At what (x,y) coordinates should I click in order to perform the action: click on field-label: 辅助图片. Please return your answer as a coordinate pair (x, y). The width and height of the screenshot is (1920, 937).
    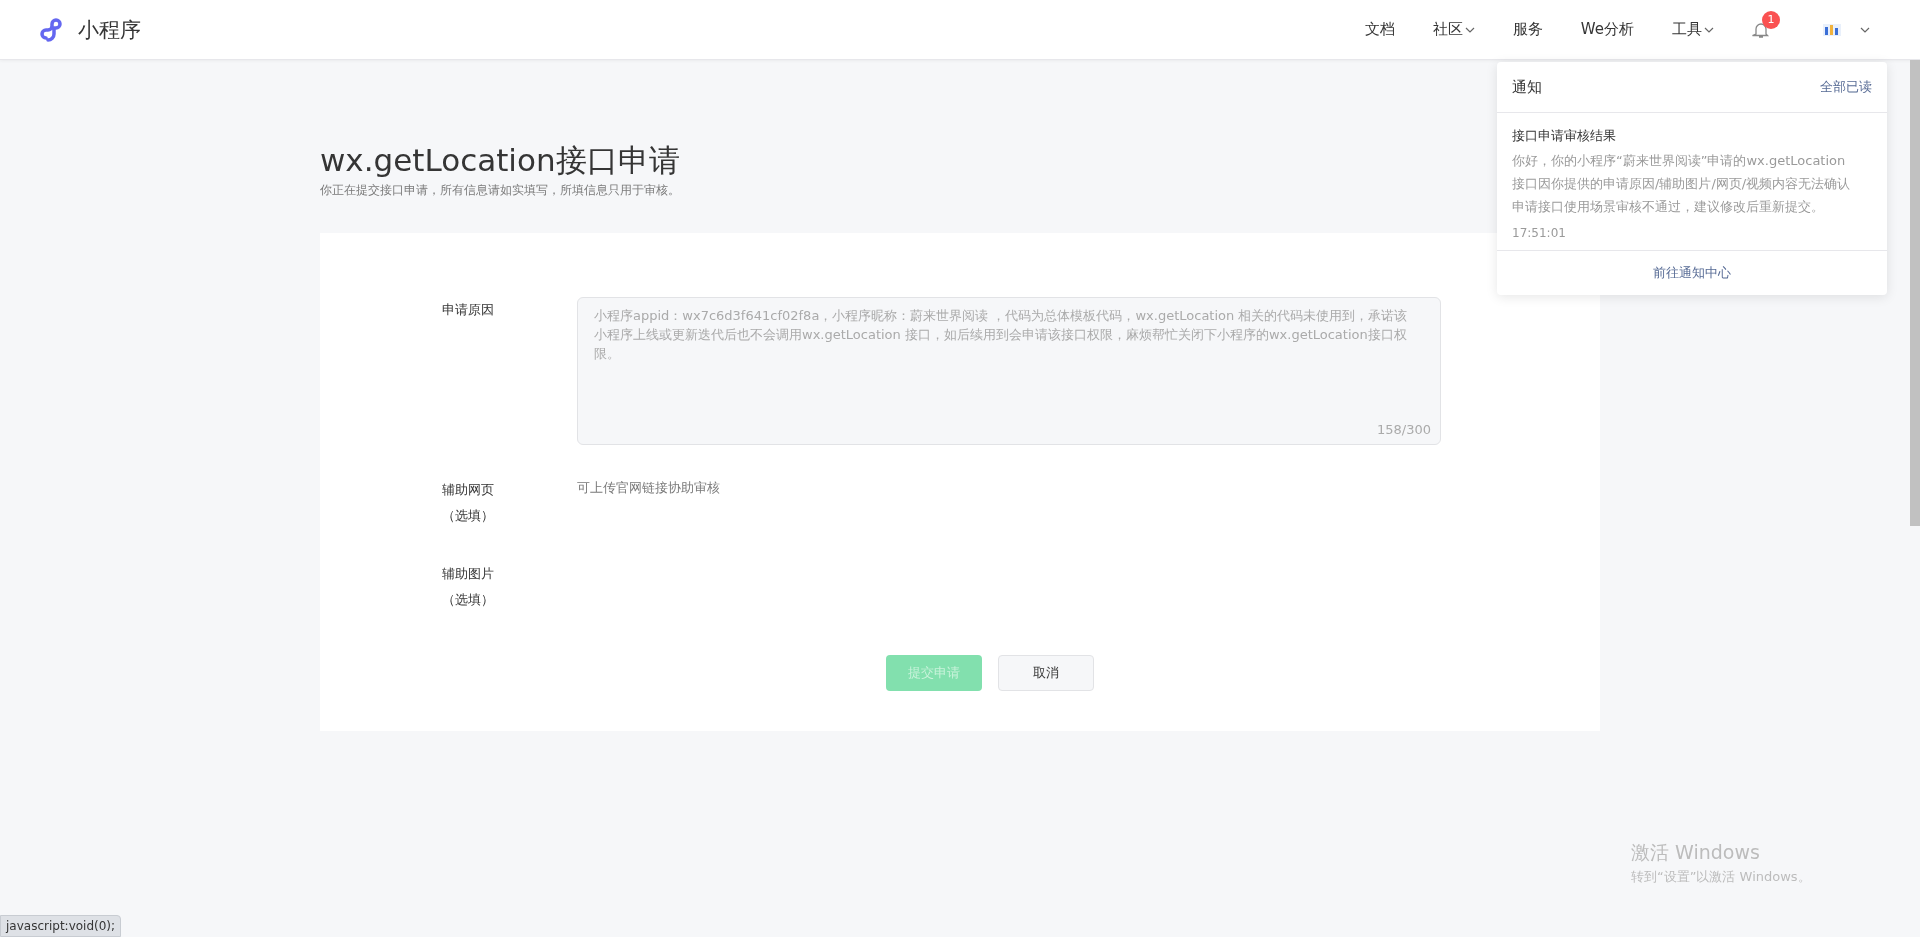
    Looking at the image, I should click on (468, 574).